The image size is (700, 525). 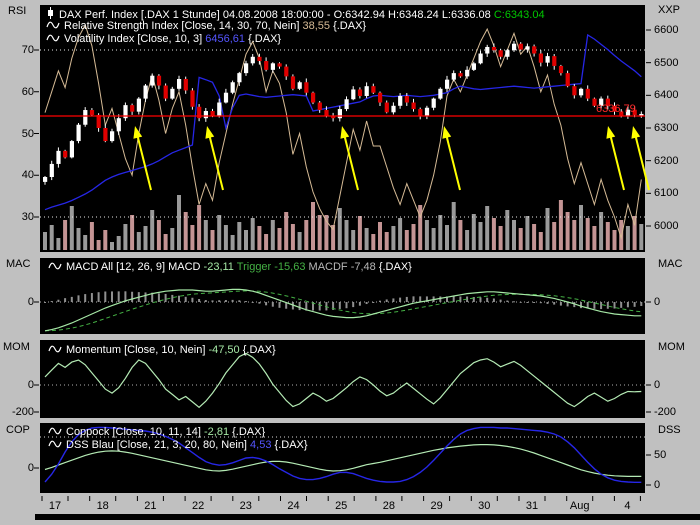 What do you see at coordinates (150, 506) in the screenshot?
I see `x-axis-label: 21` at bounding box center [150, 506].